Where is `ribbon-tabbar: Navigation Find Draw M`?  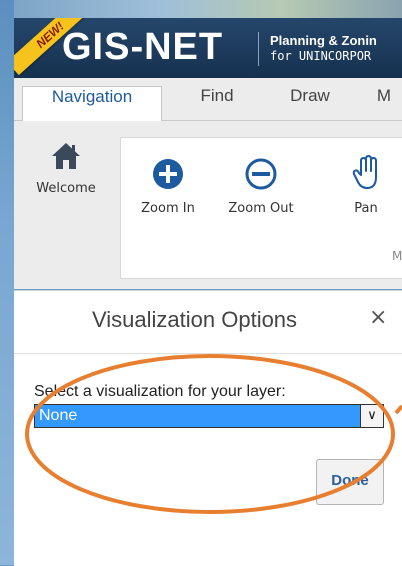 ribbon-tabbar: Navigation Find Draw M is located at coordinates (208, 100).